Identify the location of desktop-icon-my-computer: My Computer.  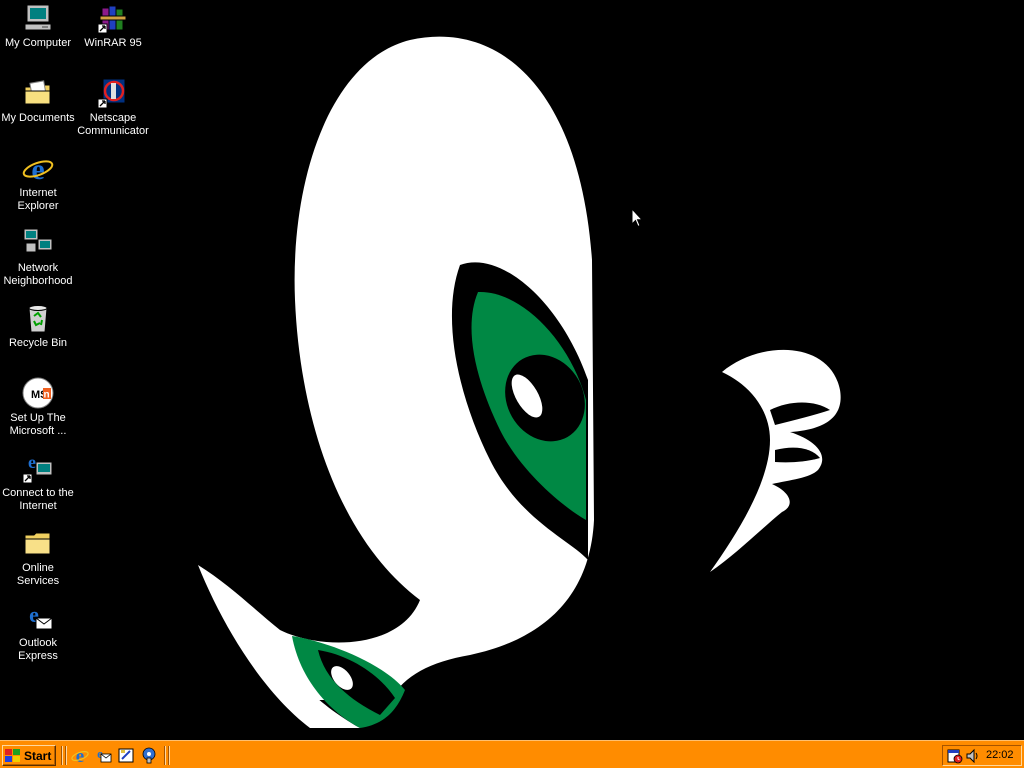
(38, 26).